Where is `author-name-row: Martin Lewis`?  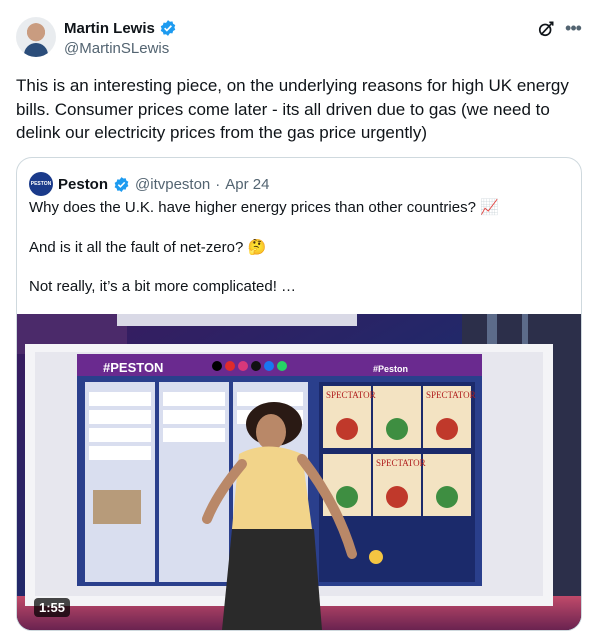
author-name-row: Martin Lewis is located at coordinates (120, 28).